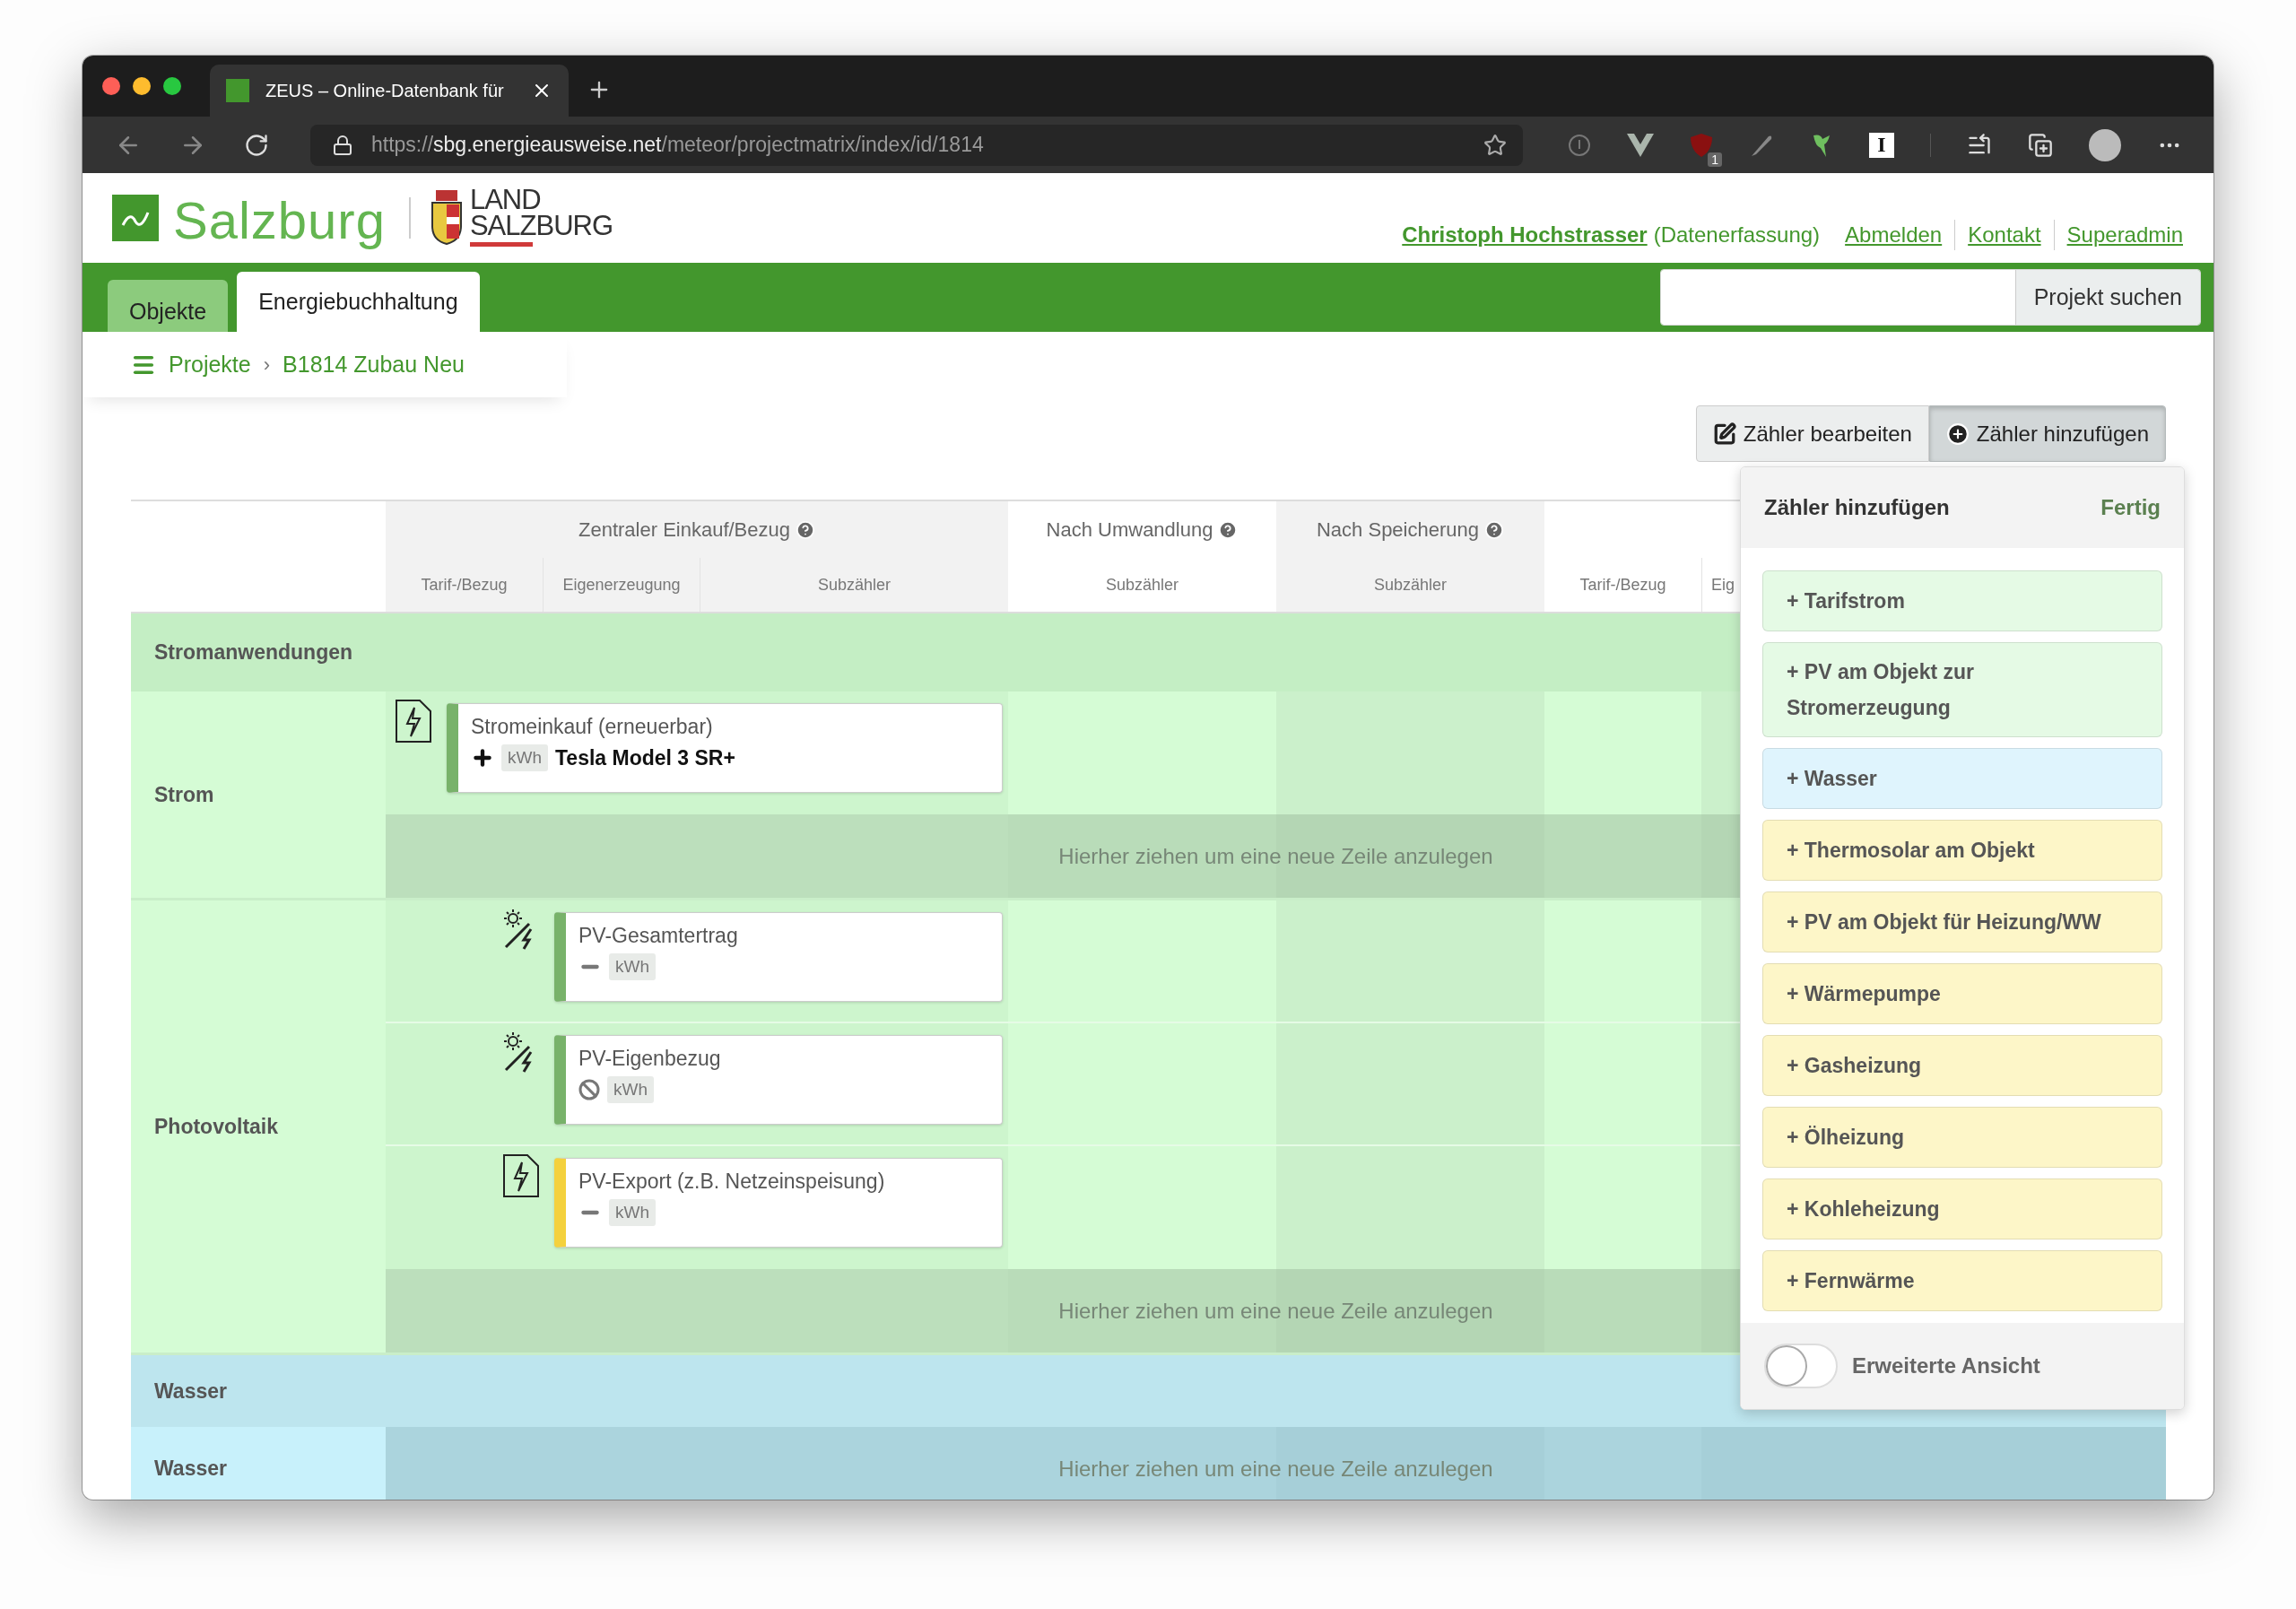  What do you see at coordinates (464, 585) in the screenshot?
I see `column-header: Tarif-/Bezug` at bounding box center [464, 585].